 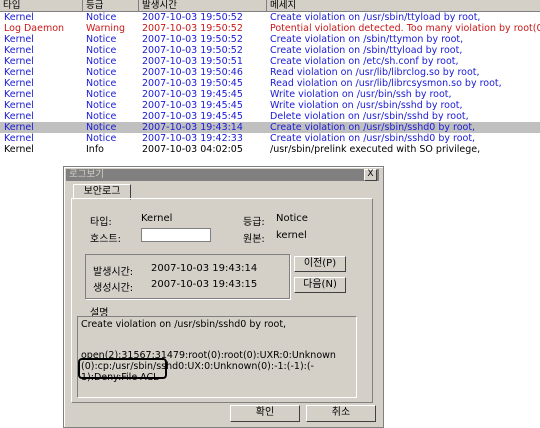 I want to click on log-row-time: 2007-10-03 19:50:51, so click(x=192, y=61).